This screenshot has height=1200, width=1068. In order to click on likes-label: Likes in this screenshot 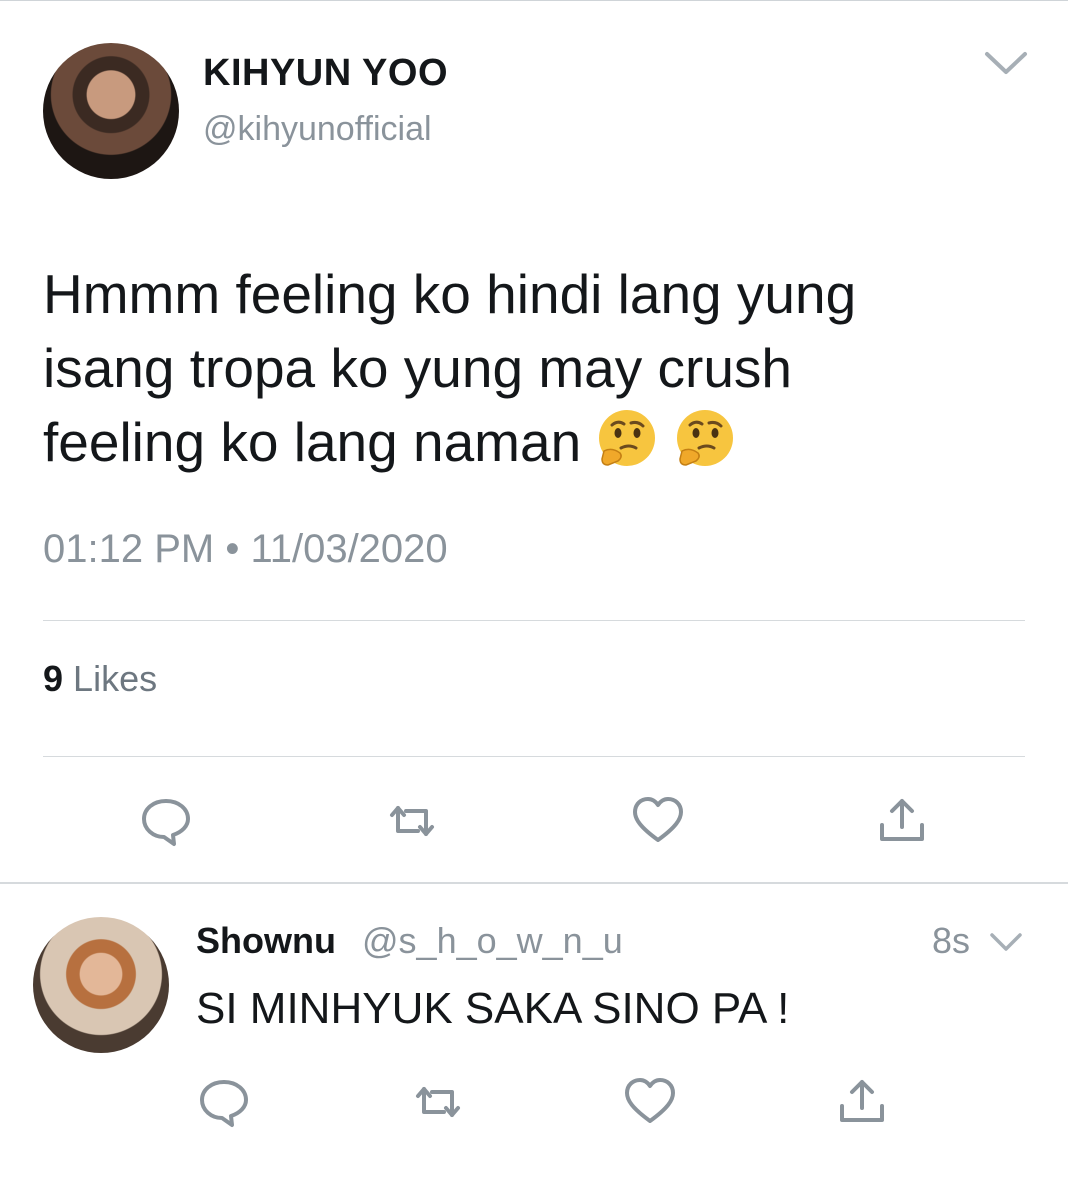, I will do `click(115, 678)`.